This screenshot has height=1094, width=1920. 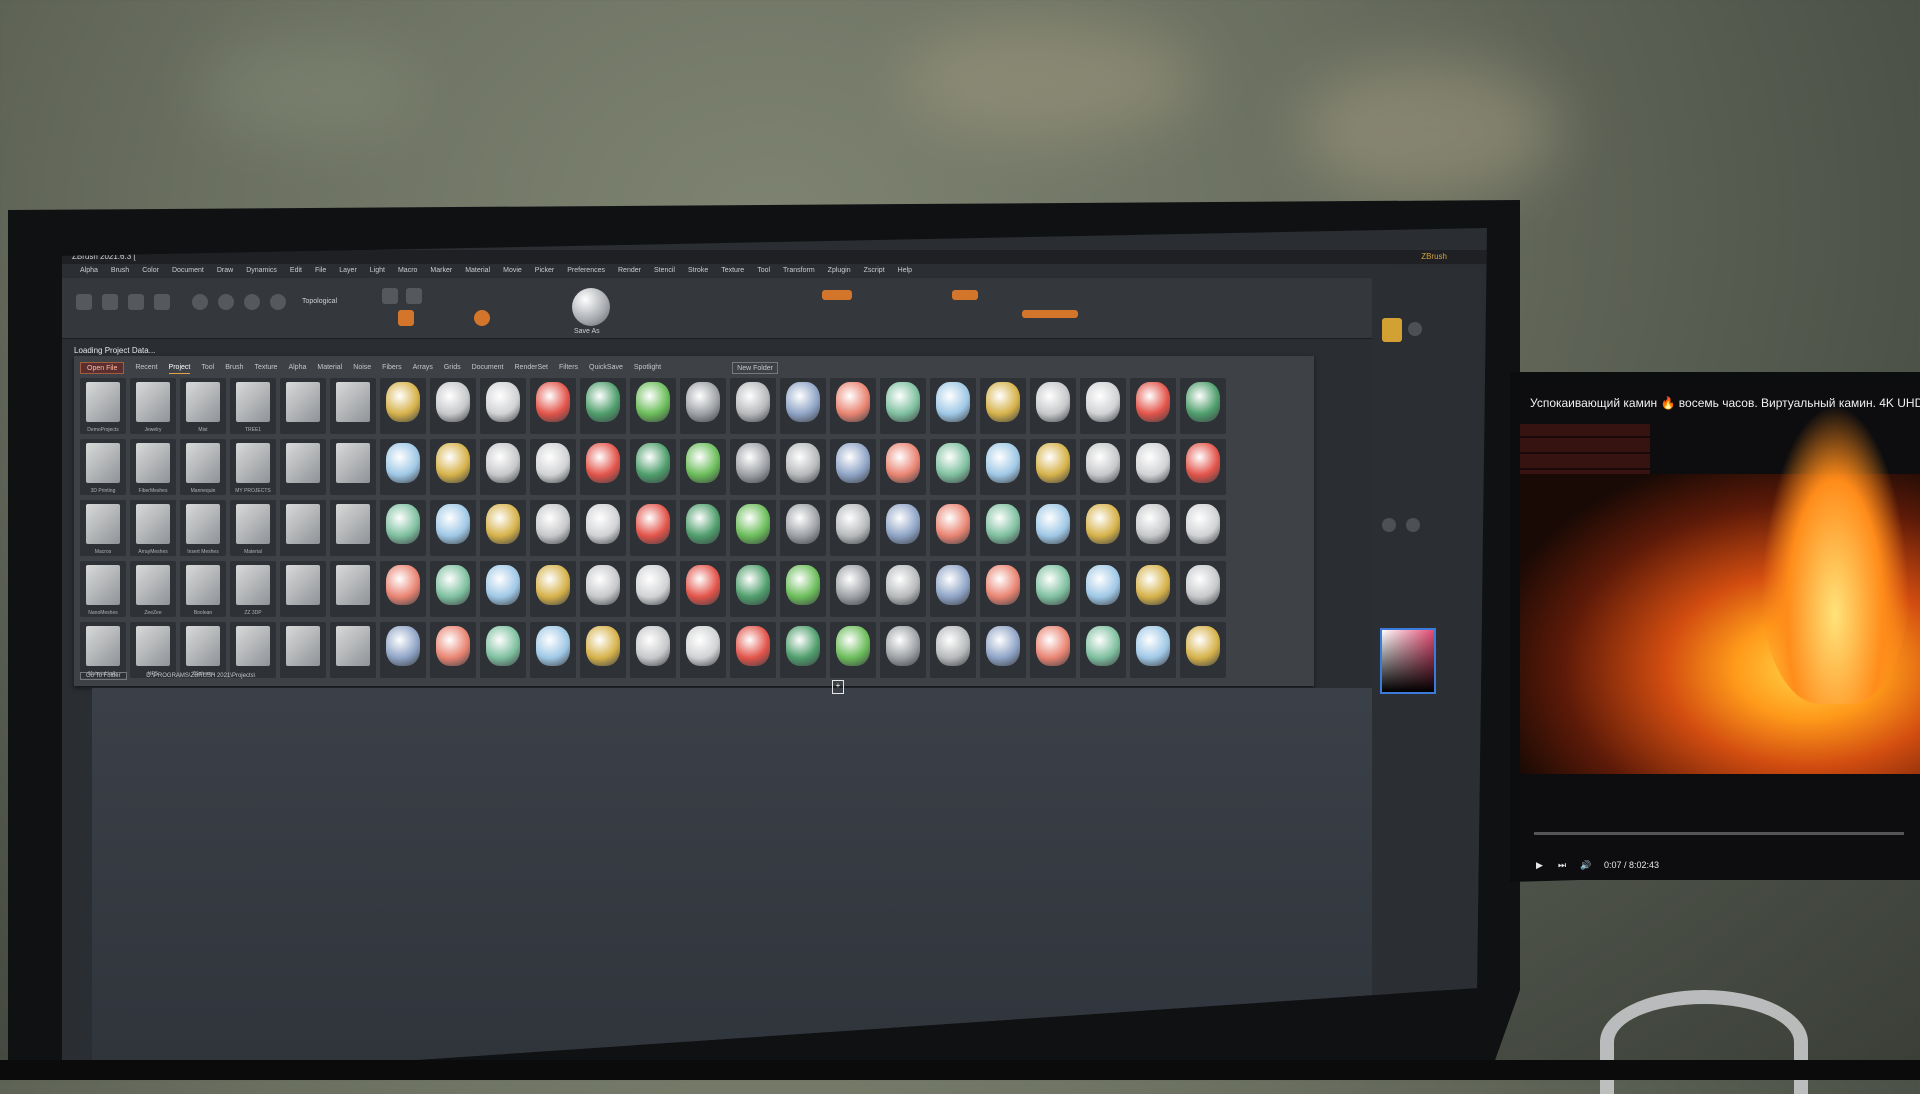 I want to click on tab-project: Project, so click(x=179, y=368).